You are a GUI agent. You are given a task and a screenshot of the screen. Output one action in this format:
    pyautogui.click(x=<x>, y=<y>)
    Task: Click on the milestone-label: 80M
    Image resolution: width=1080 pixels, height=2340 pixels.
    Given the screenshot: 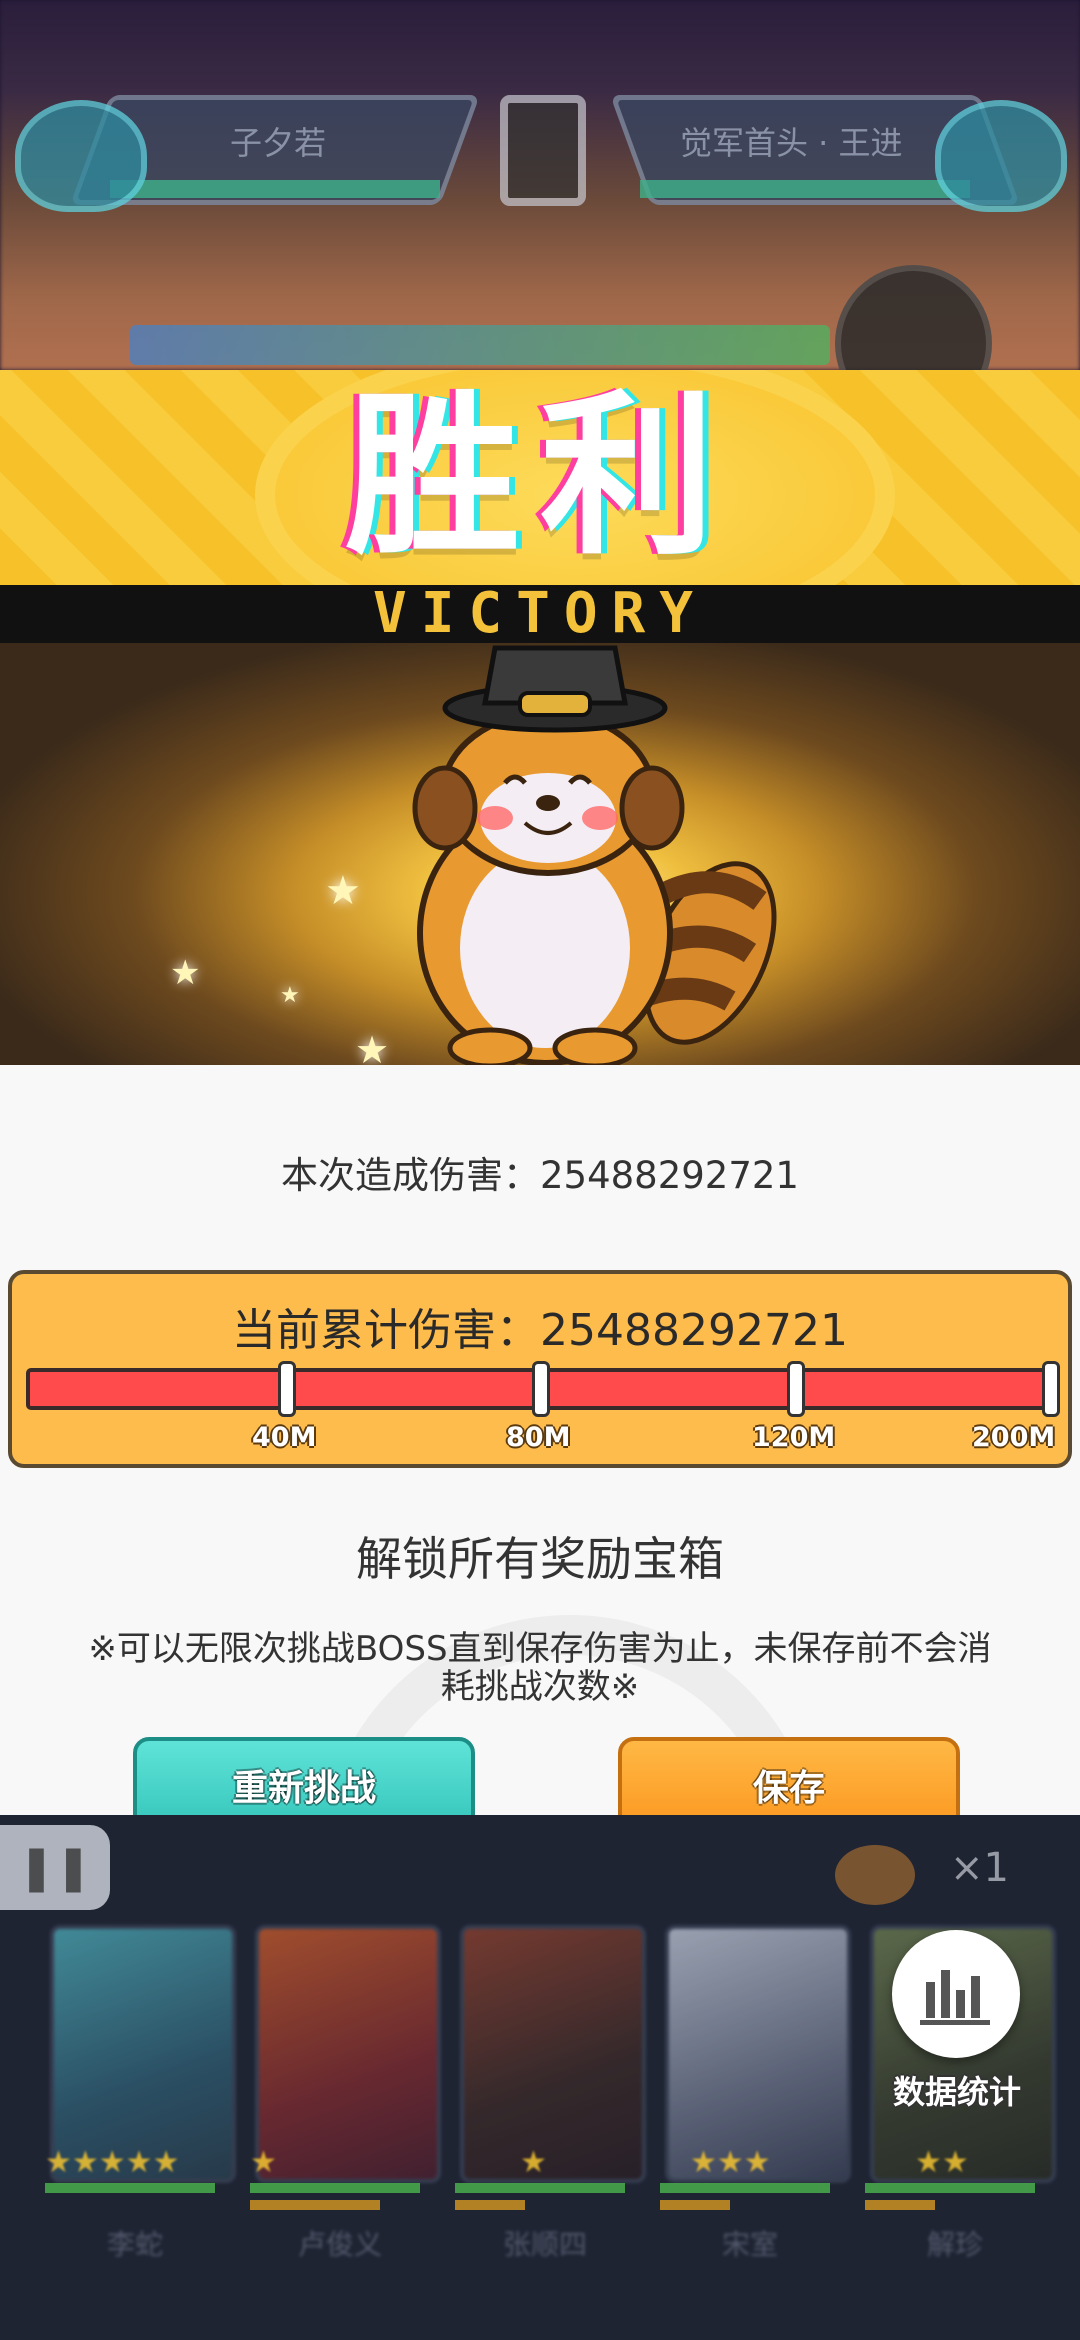 What is the action you would take?
    pyautogui.click(x=538, y=1437)
    